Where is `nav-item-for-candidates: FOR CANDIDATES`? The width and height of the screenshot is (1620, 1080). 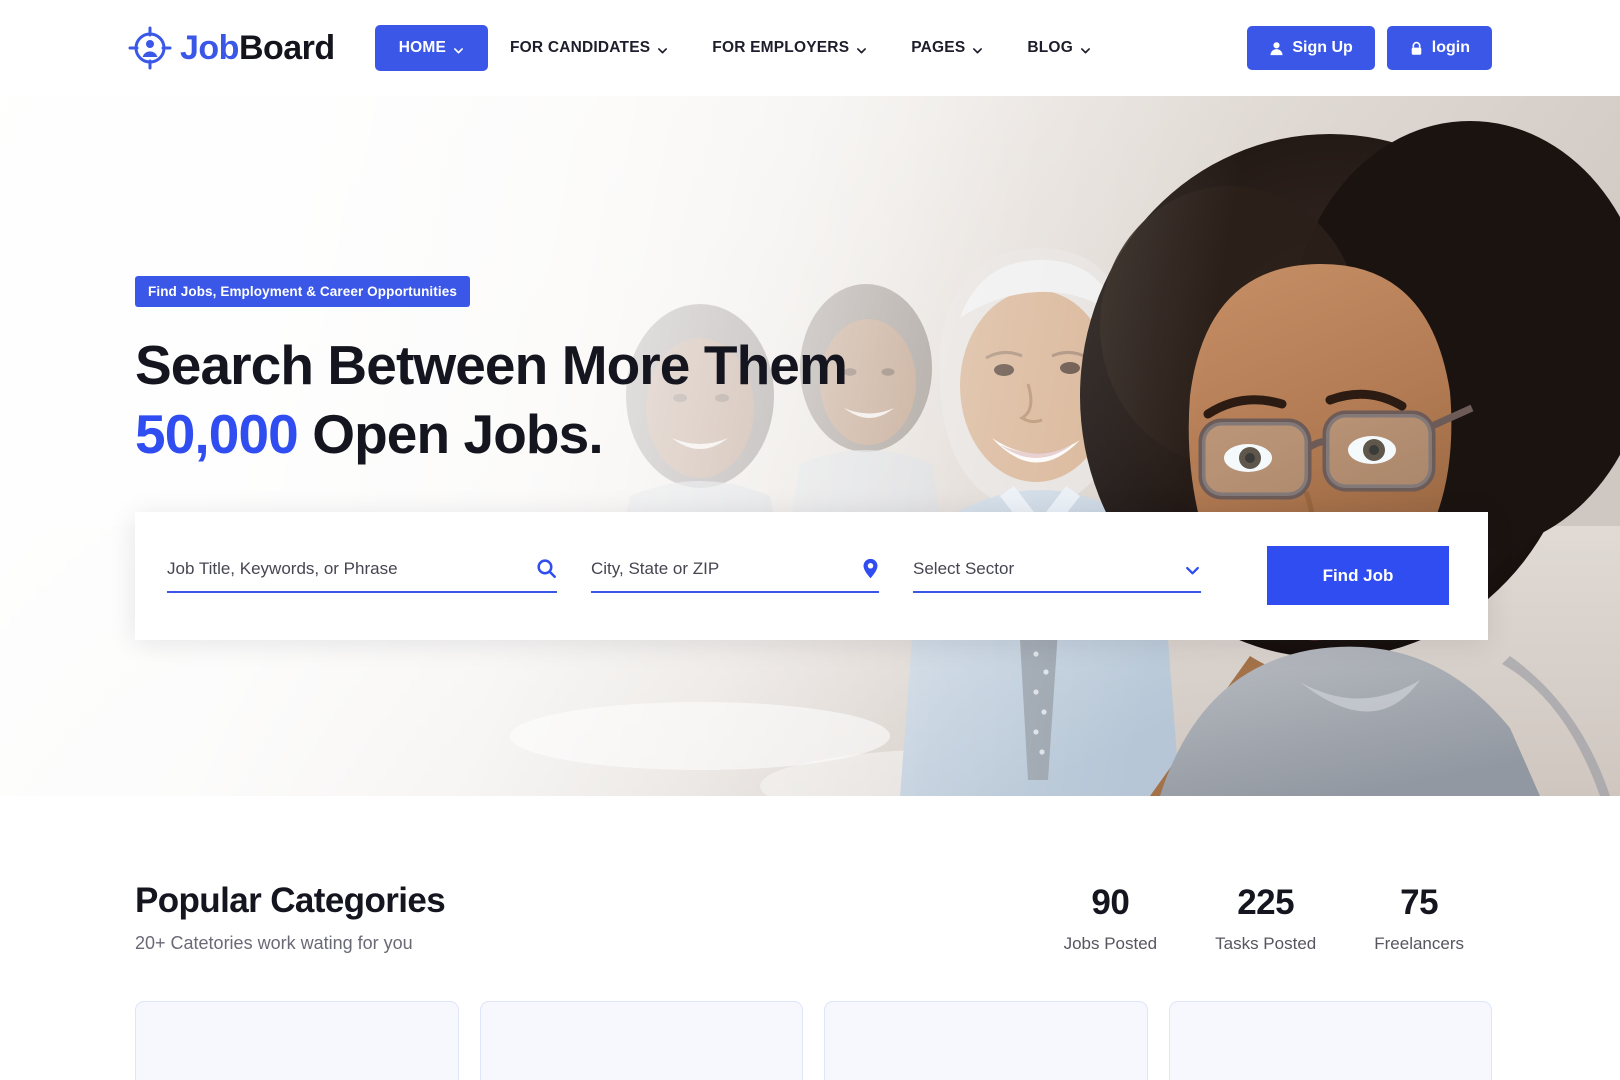 nav-item-for-candidates: FOR CANDIDATES is located at coordinates (589, 48).